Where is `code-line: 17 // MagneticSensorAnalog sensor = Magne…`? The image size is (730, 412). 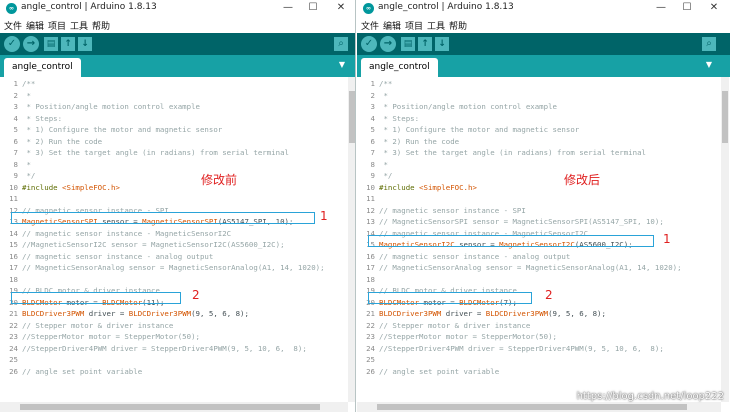
code-line: 17 // MagneticSensorAnalog sensor = Magne… is located at coordinates (162, 268).